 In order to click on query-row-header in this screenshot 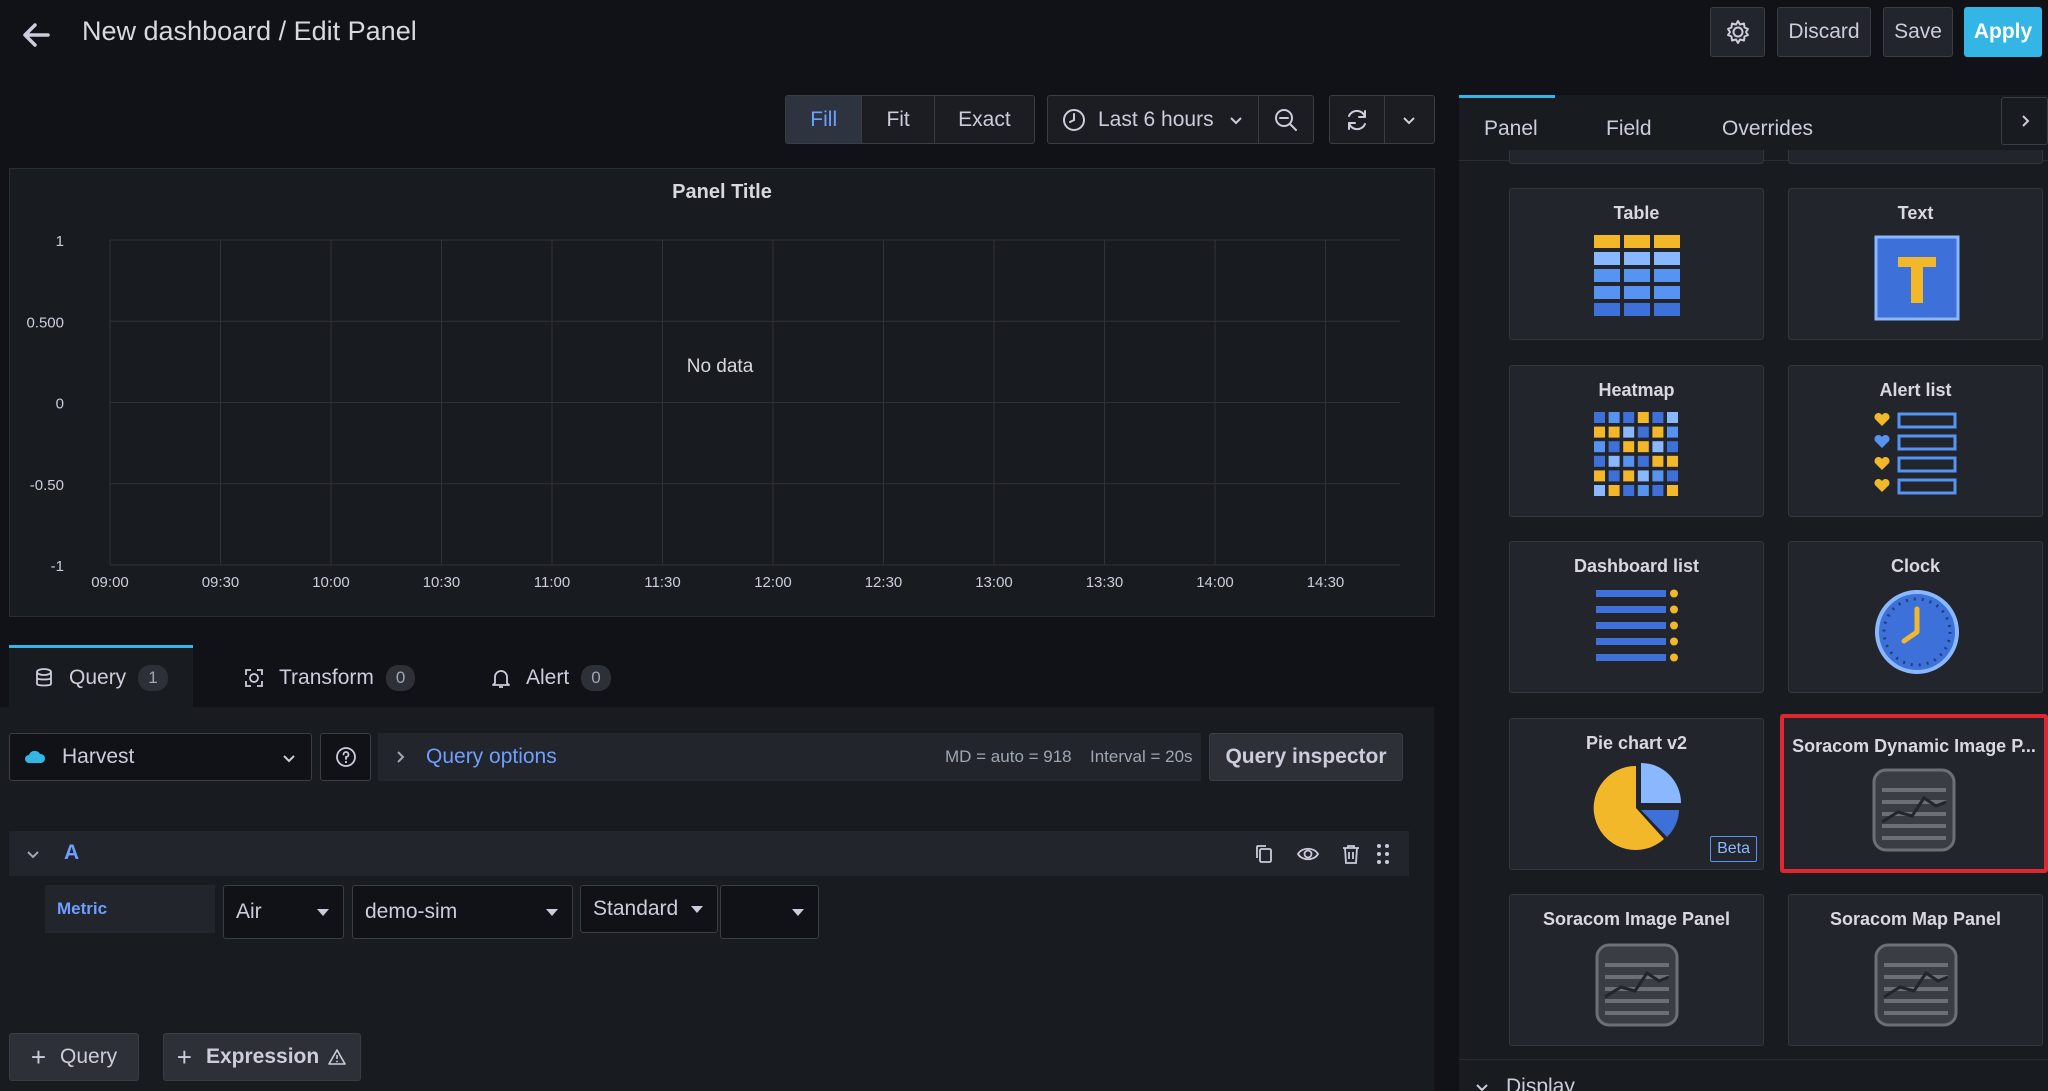, I will do `click(709, 853)`.